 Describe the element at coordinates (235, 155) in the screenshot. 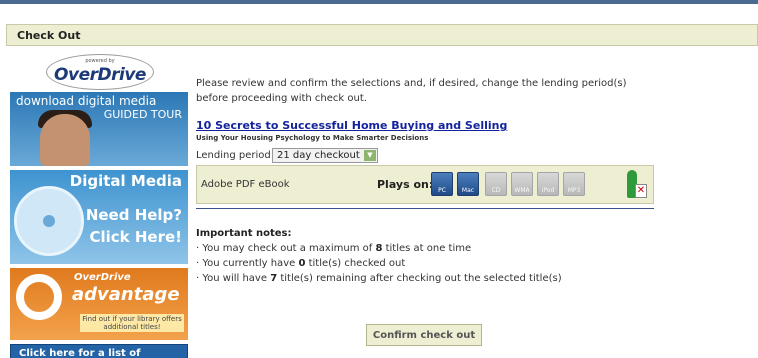

I see `lending-period-label: Lending period:` at that location.